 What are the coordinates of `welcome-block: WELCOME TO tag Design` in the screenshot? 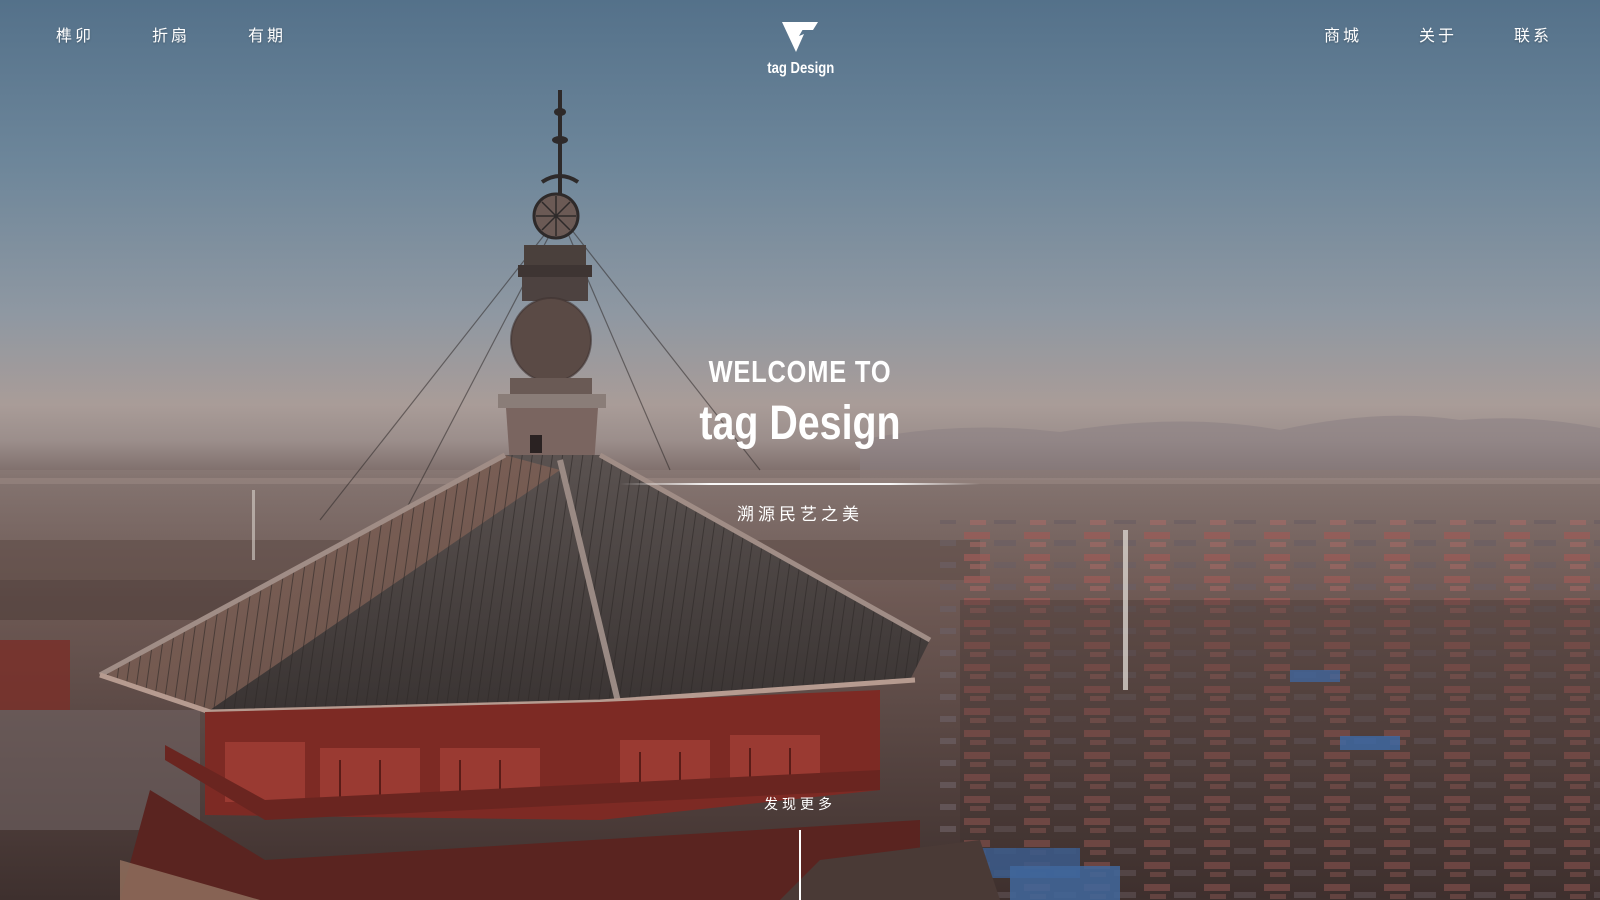 It's located at (800, 403).